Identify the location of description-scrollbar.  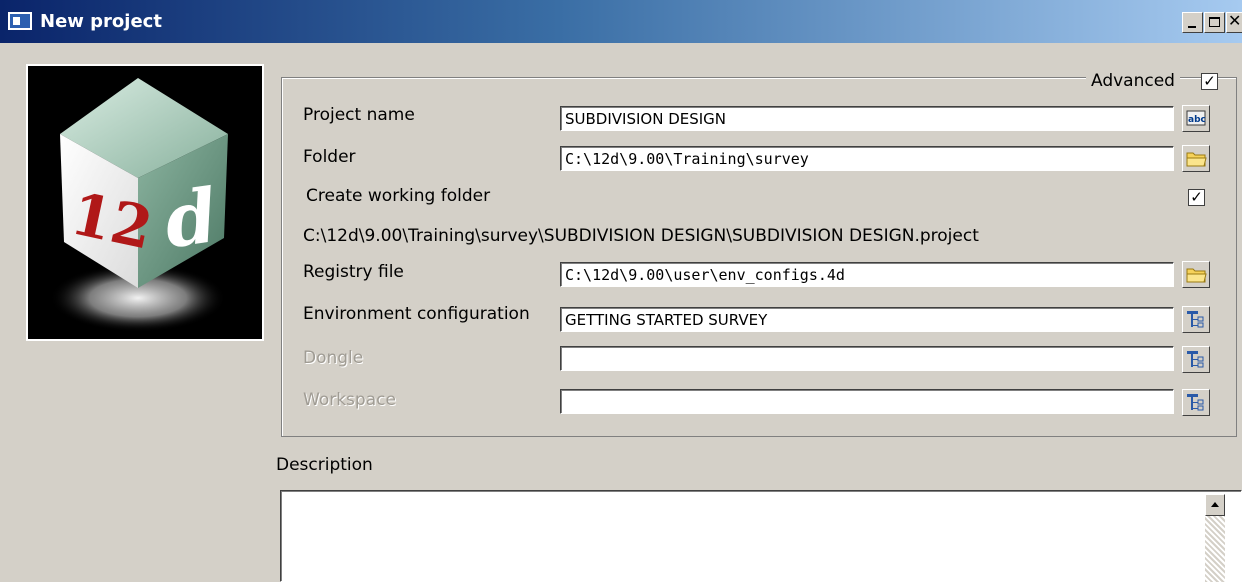
(1215, 538).